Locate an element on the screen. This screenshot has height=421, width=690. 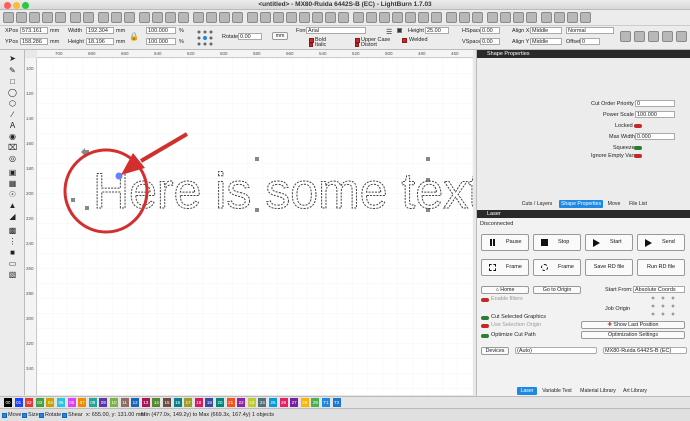
distort-checkbox is located at coordinates (357, 45).